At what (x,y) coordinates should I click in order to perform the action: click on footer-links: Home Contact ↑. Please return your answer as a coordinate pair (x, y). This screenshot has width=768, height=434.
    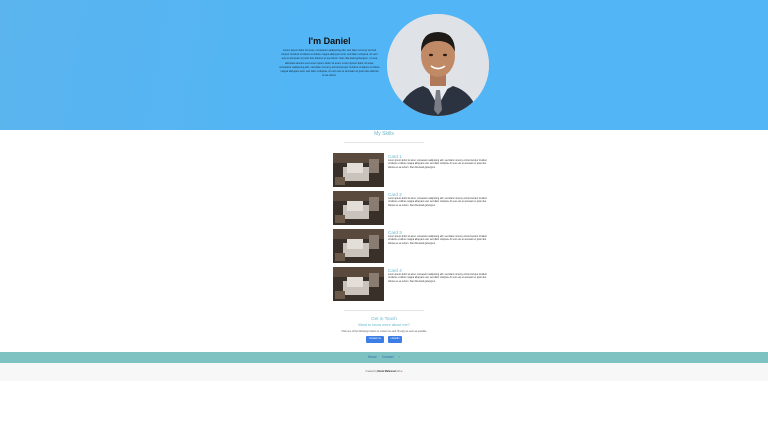
    Looking at the image, I should click on (384, 357).